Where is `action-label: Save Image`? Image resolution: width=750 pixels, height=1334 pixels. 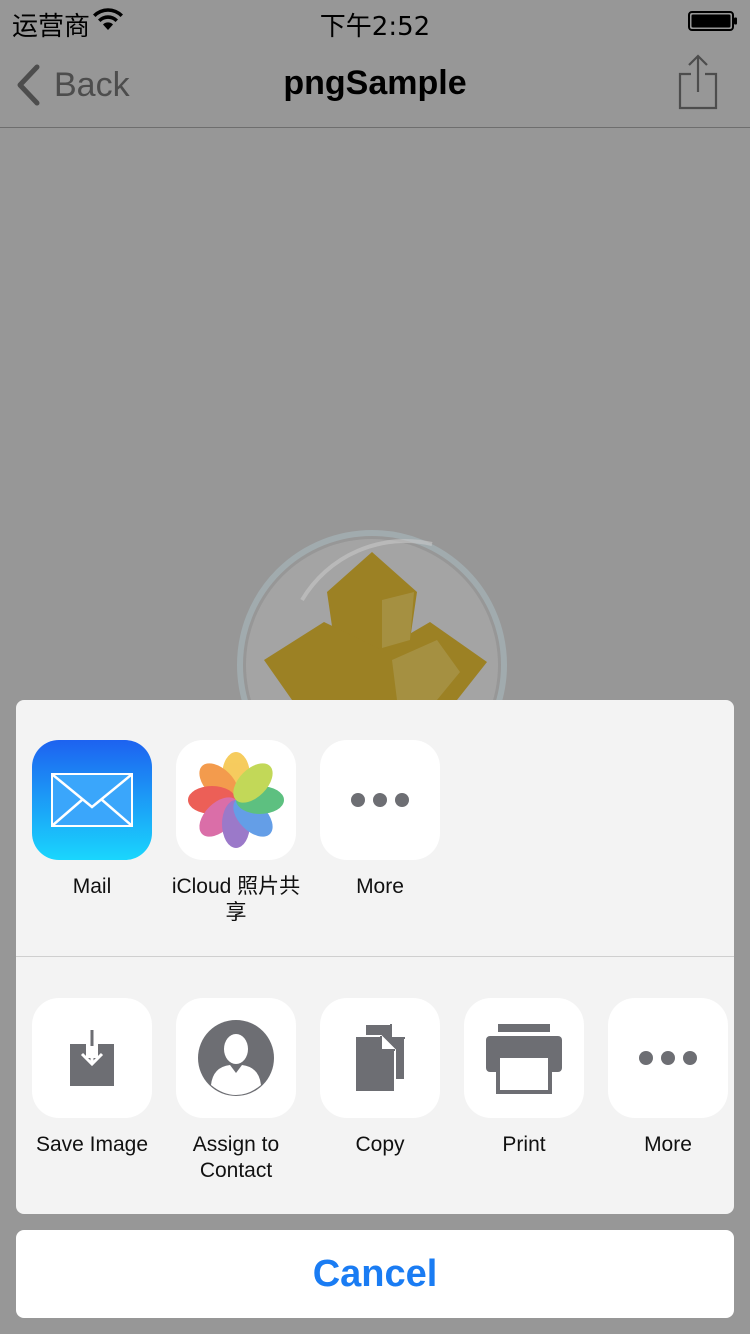 action-label: Save Image is located at coordinates (92, 1144).